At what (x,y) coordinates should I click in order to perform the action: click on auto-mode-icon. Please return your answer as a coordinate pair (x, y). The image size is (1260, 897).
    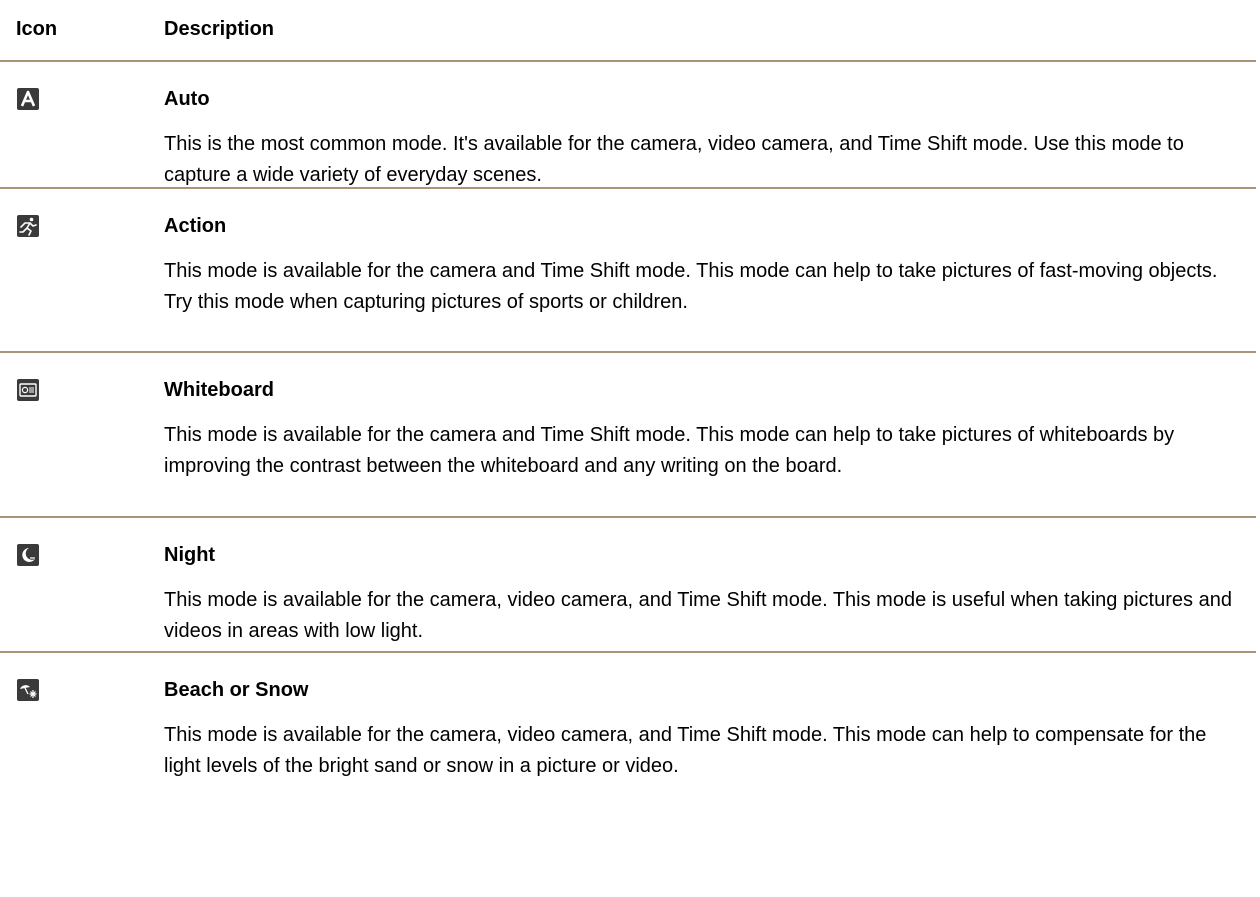
    Looking at the image, I should click on (28, 99).